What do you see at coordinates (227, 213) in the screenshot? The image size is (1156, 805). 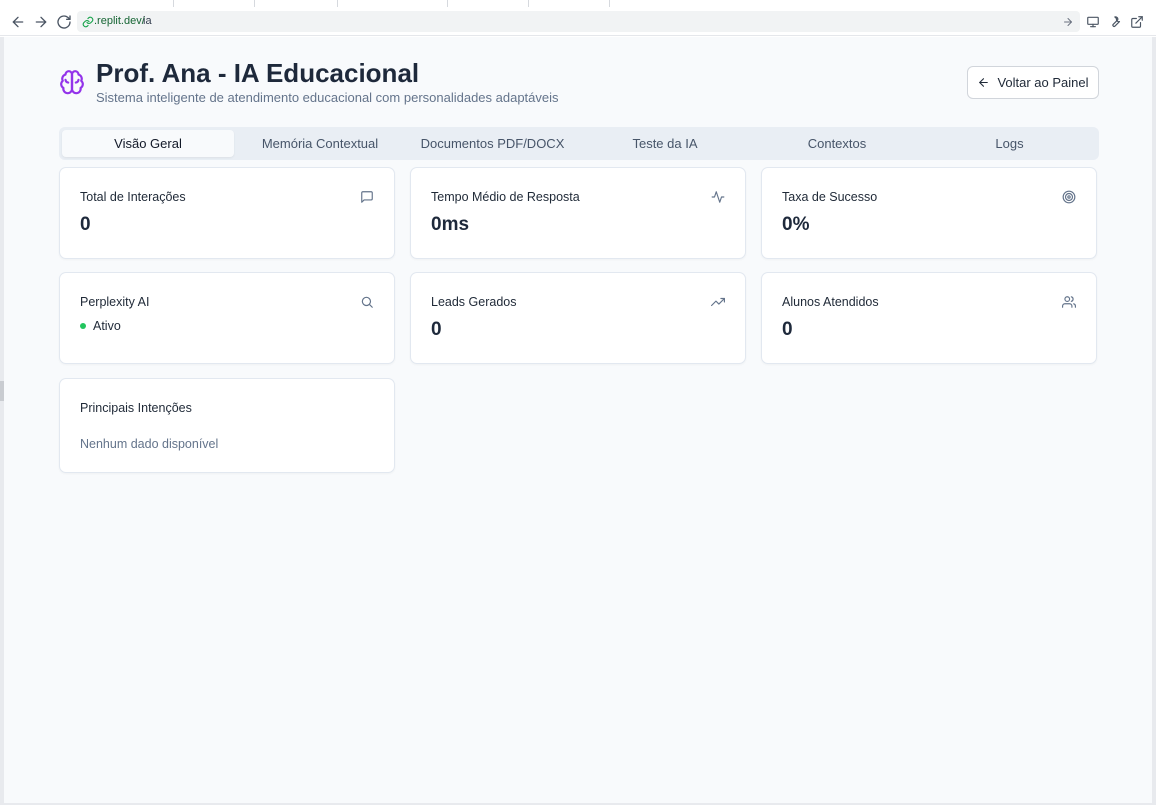 I see `card-total-interacoes: Total de Interações 0` at bounding box center [227, 213].